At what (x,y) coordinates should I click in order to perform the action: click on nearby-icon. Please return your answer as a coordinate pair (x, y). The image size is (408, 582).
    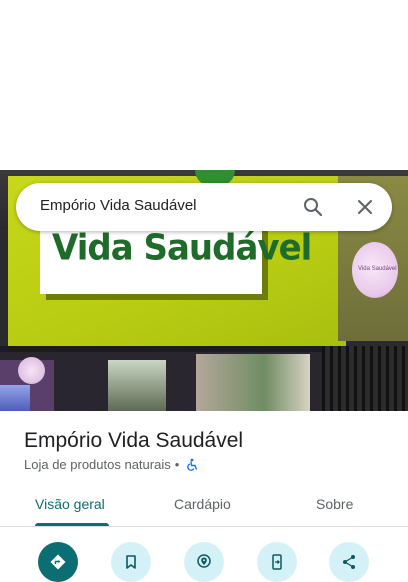
    Looking at the image, I should click on (204, 561).